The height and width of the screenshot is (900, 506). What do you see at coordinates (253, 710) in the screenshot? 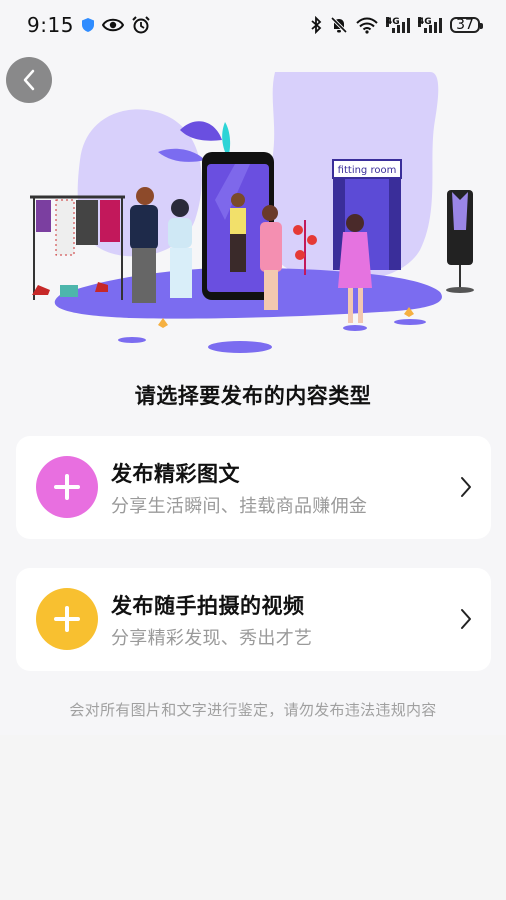
I see `disclaimer-text: 会对所有图片和文字进行鉴定，请勿发布违法违规内容` at bounding box center [253, 710].